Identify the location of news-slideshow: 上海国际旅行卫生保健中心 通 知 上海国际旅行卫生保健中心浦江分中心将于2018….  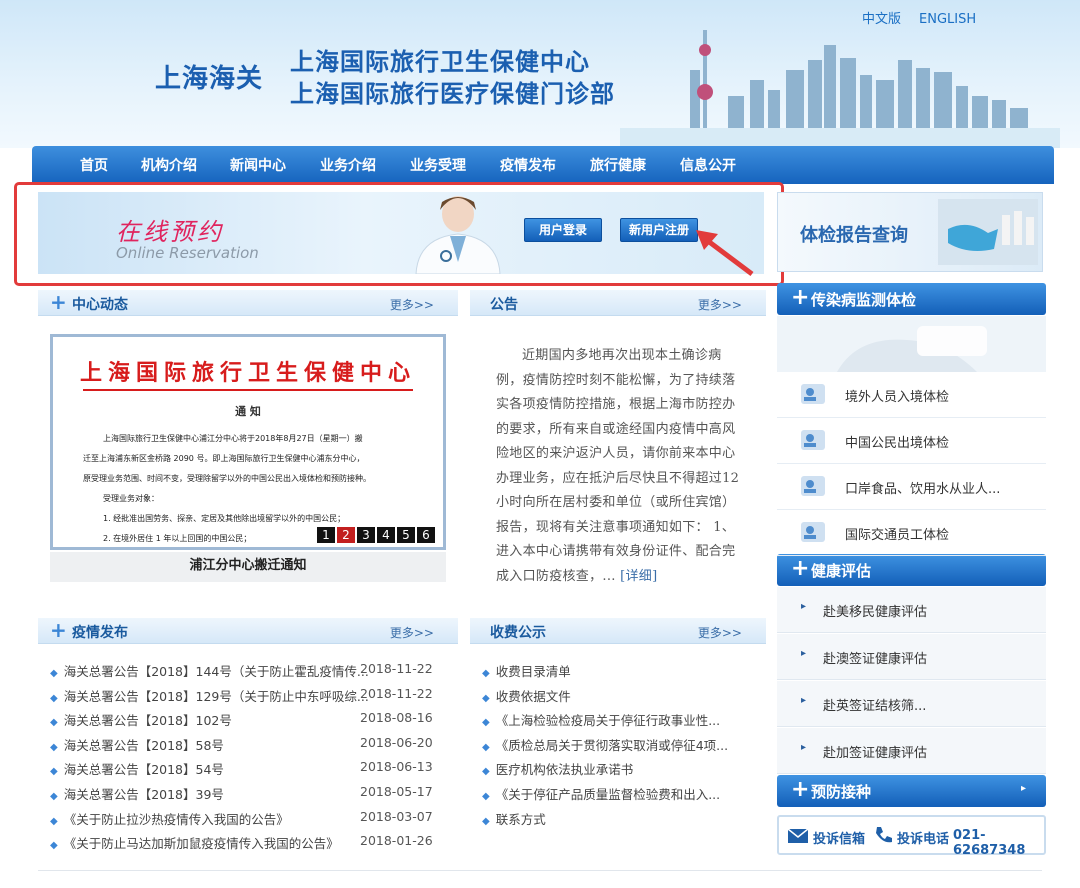
(248, 442).